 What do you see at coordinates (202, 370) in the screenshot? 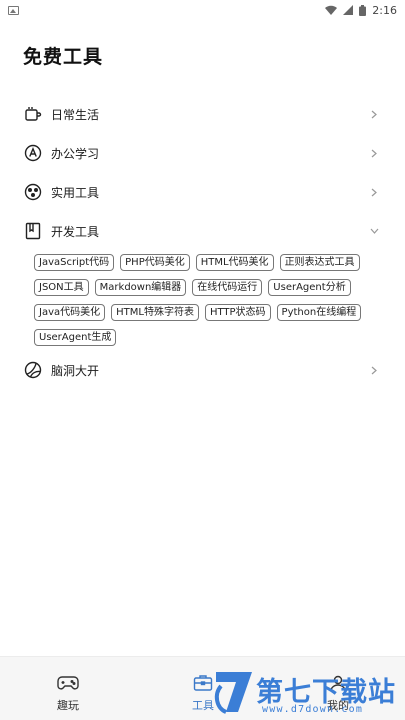
I see `category-brainstorm: 脑洞大开` at bounding box center [202, 370].